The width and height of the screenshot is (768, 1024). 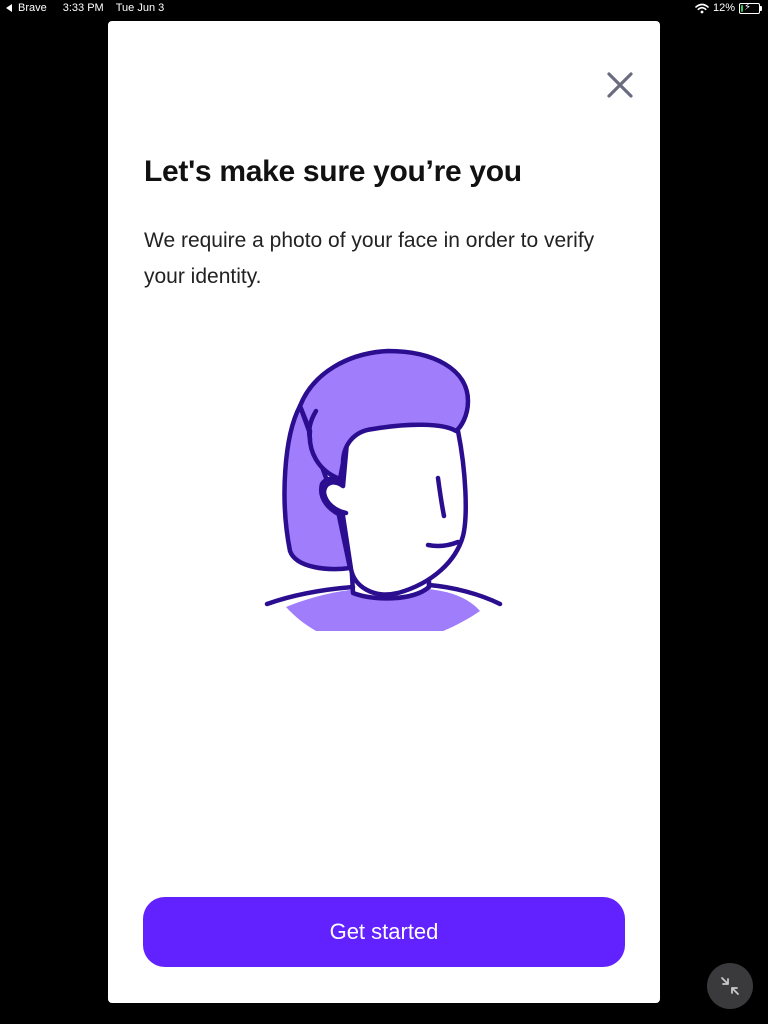 I want to click on page-title: Let's make sure you’re you, so click(x=333, y=171).